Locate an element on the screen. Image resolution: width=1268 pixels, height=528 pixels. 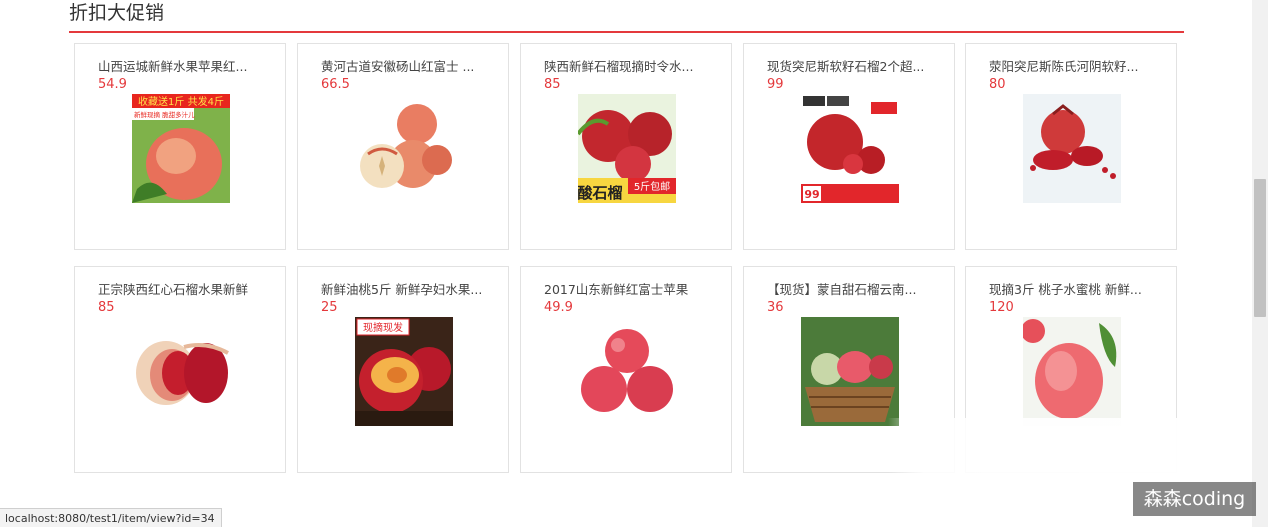
image-caption: 酸石榴 is located at coordinates (600, 193).